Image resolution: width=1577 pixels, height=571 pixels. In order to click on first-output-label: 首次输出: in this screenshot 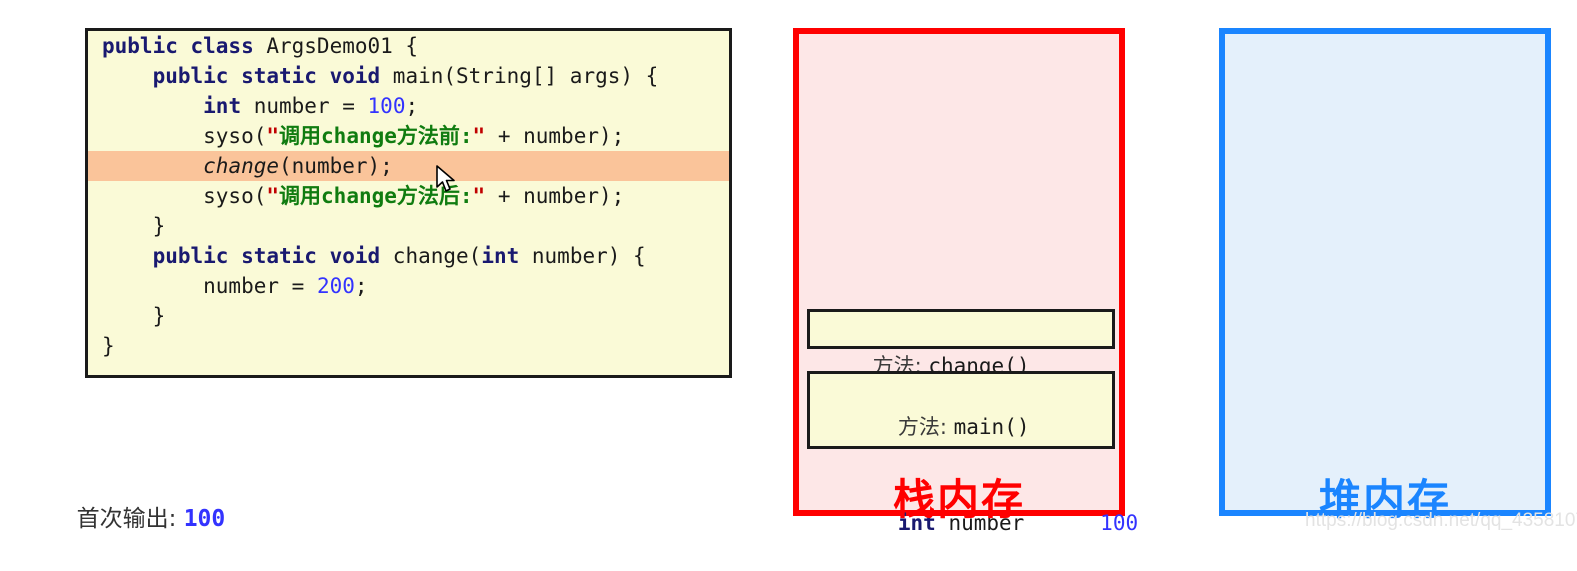, I will do `click(130, 519)`.